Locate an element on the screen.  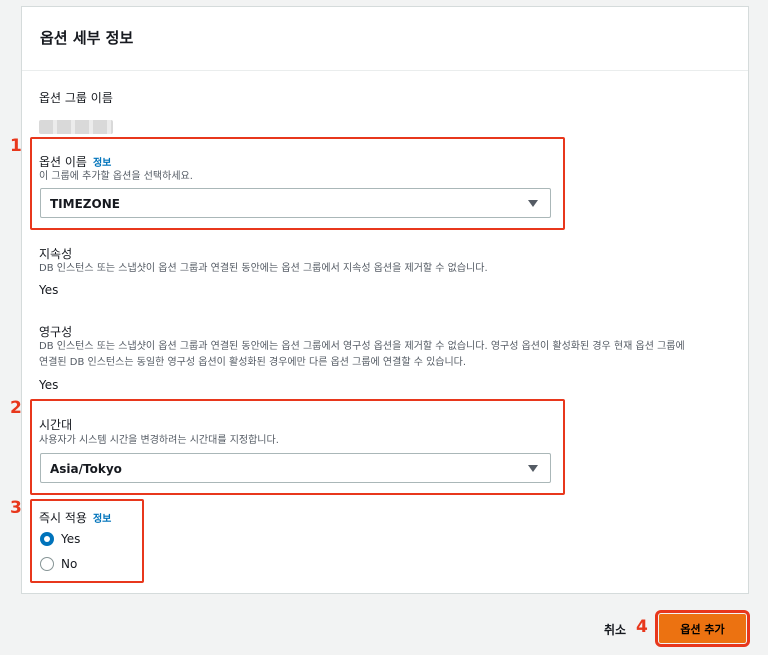
permanent-value: Yes is located at coordinates (49, 385).